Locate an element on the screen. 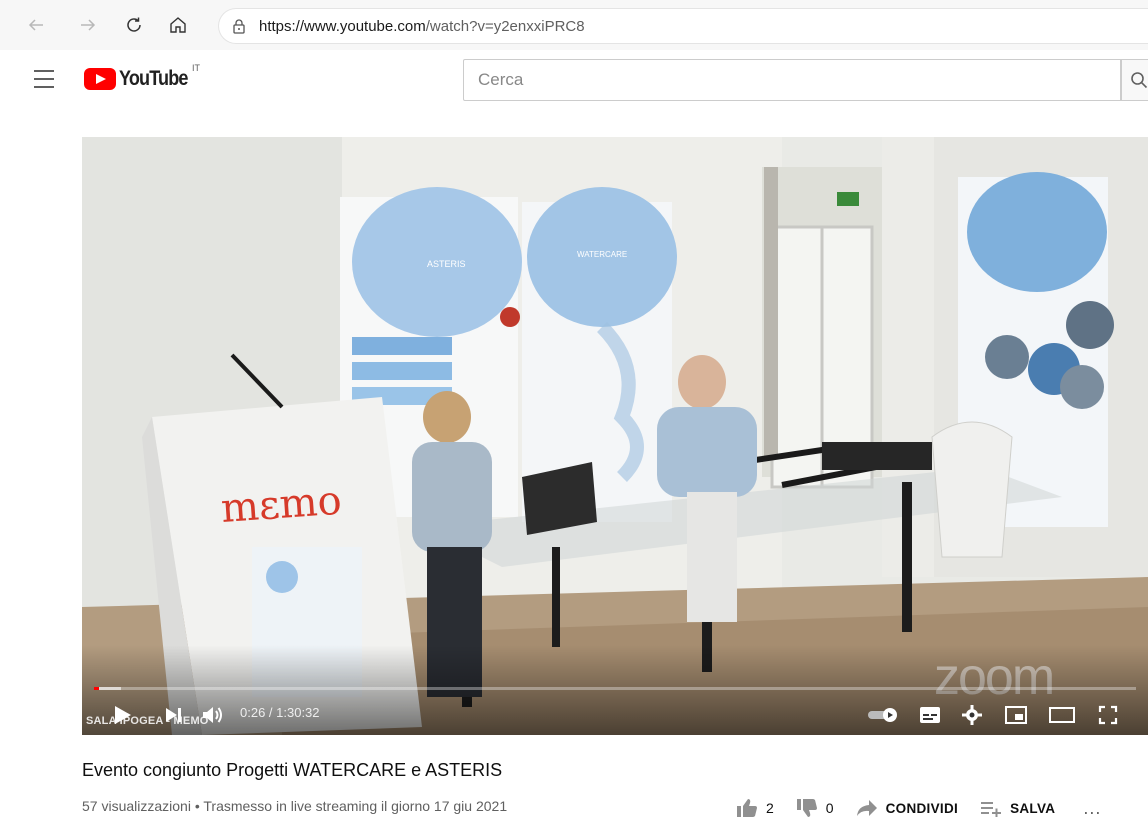 The image size is (1148, 828). home-icon is located at coordinates (178, 25).